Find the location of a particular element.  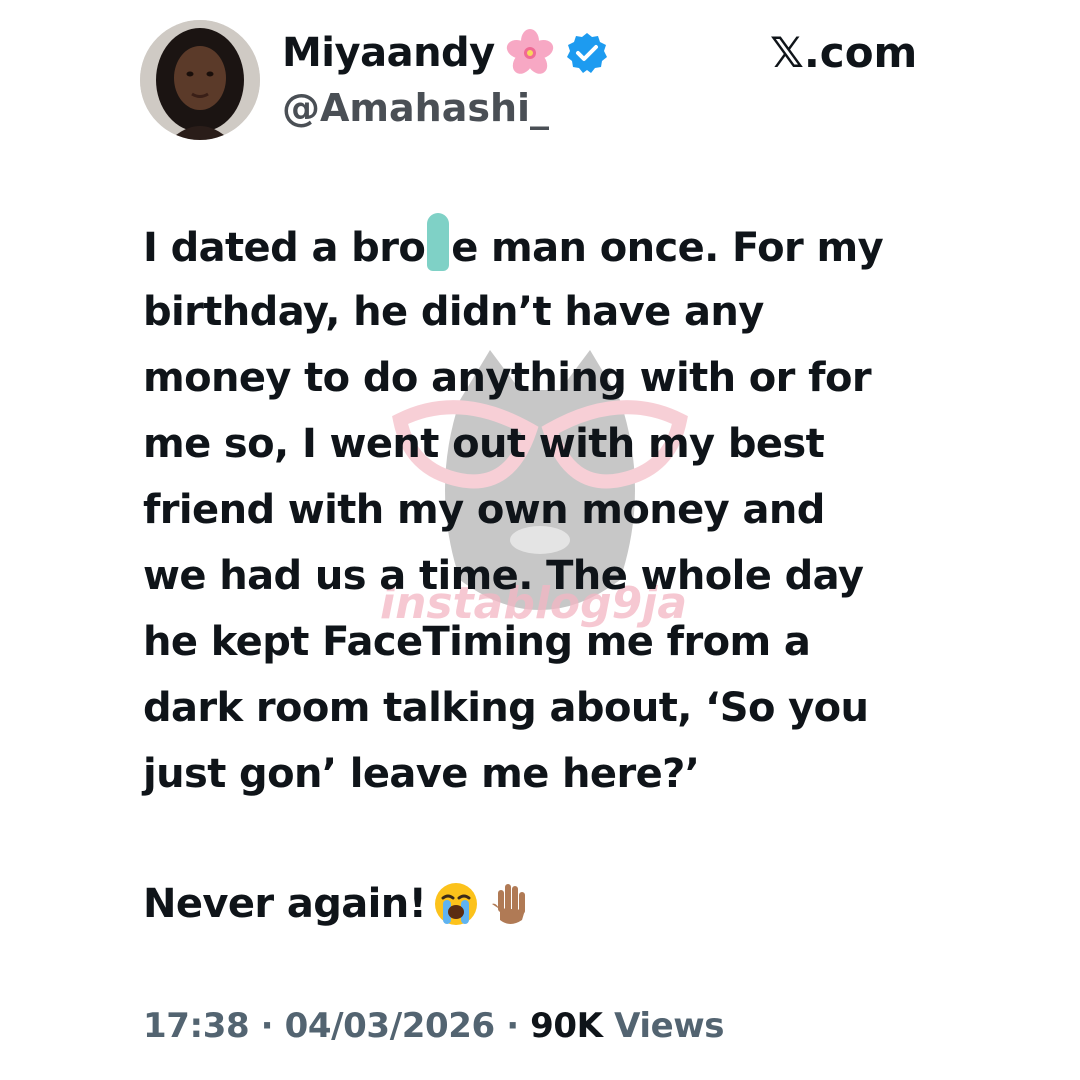

tweet-time: 17:38 is located at coordinates (196, 1026).